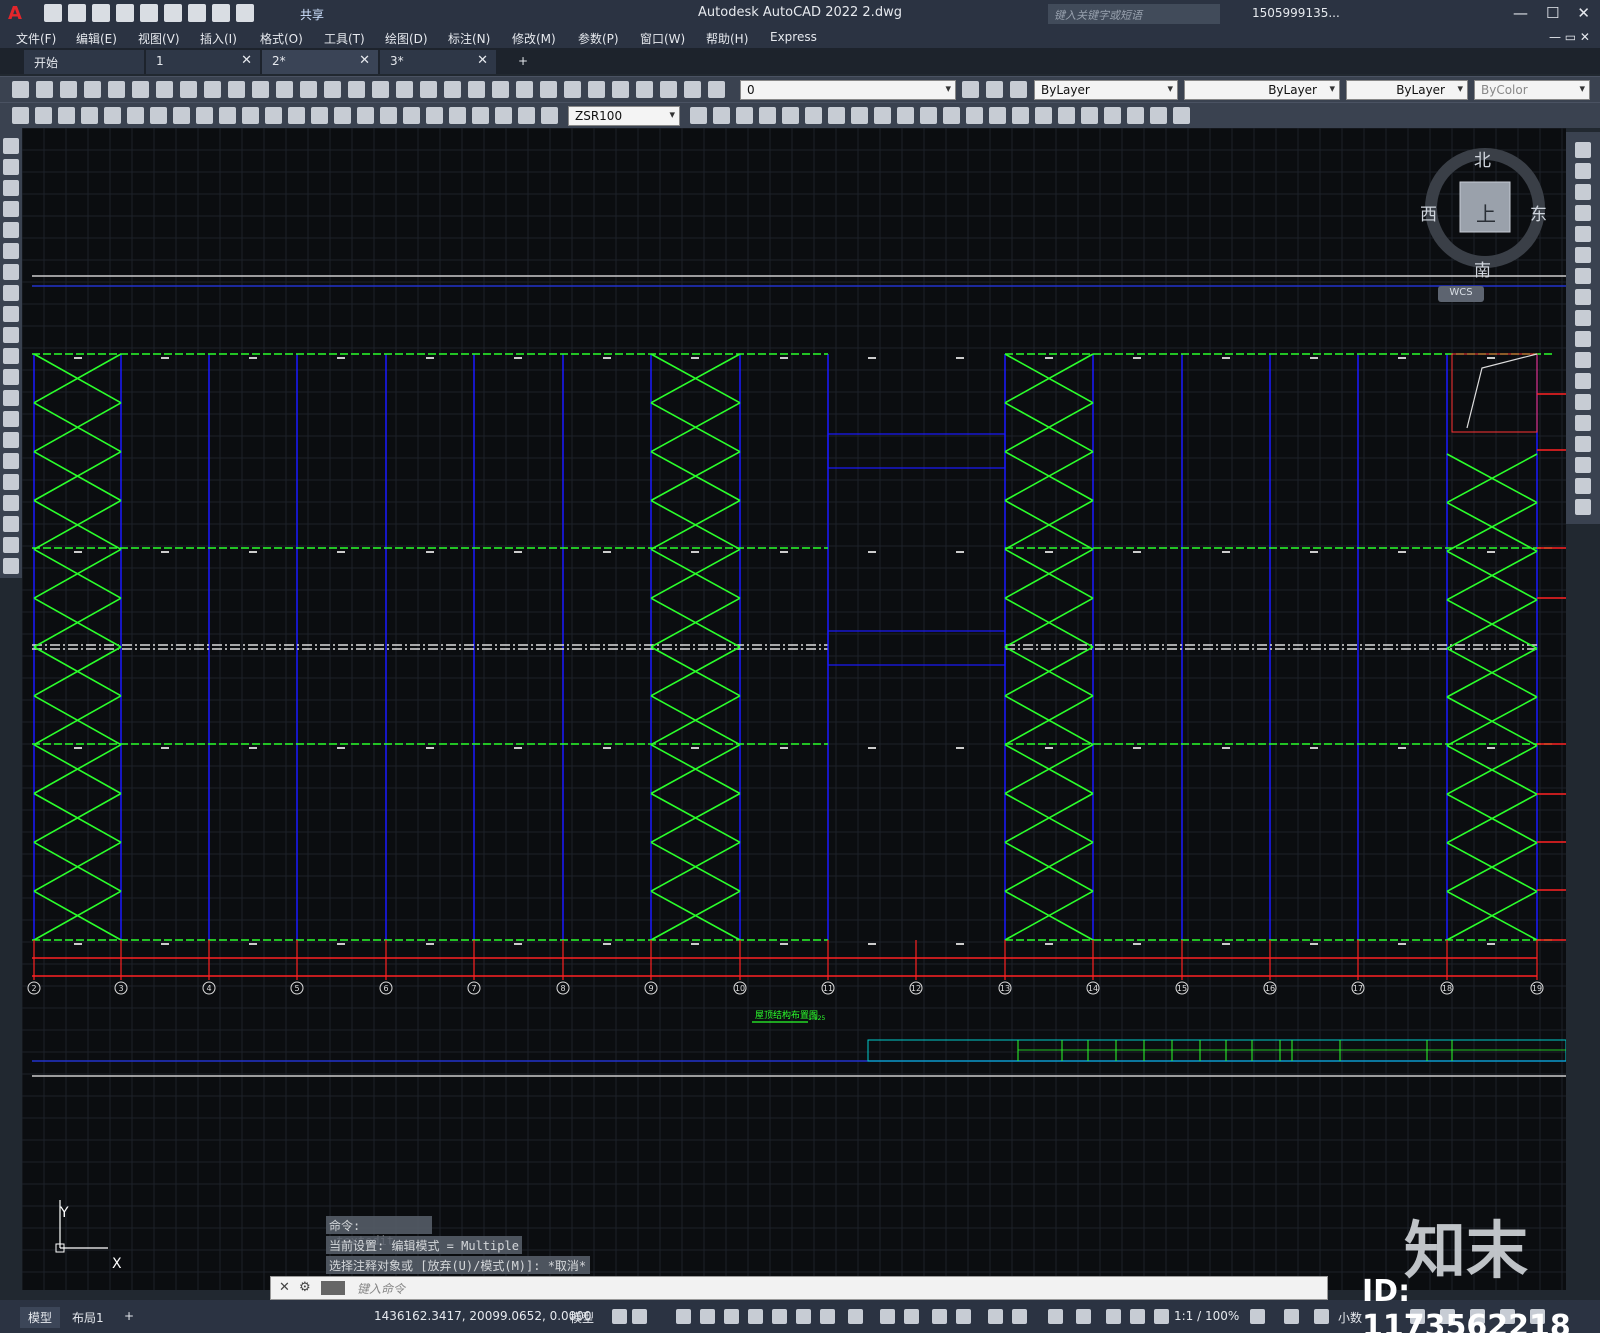 The height and width of the screenshot is (1333, 1600). I want to click on tab-3: 3* ✕, so click(438, 62).